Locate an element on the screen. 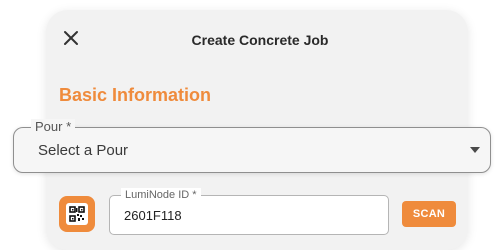  qr-code-glyph is located at coordinates (77, 214).